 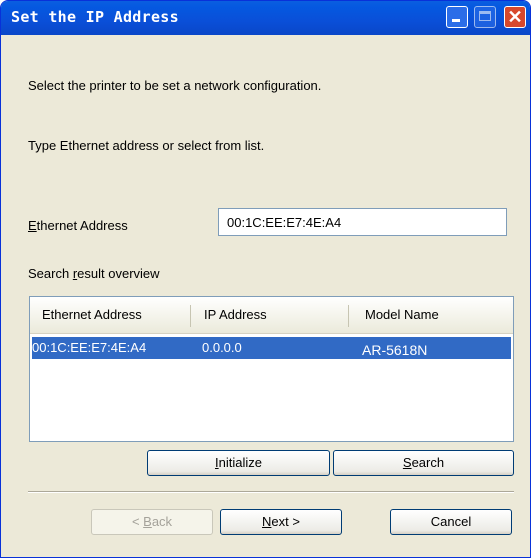 What do you see at coordinates (271, 315) in the screenshot?
I see `list-header: Ethernet Address IP Address Model Name` at bounding box center [271, 315].